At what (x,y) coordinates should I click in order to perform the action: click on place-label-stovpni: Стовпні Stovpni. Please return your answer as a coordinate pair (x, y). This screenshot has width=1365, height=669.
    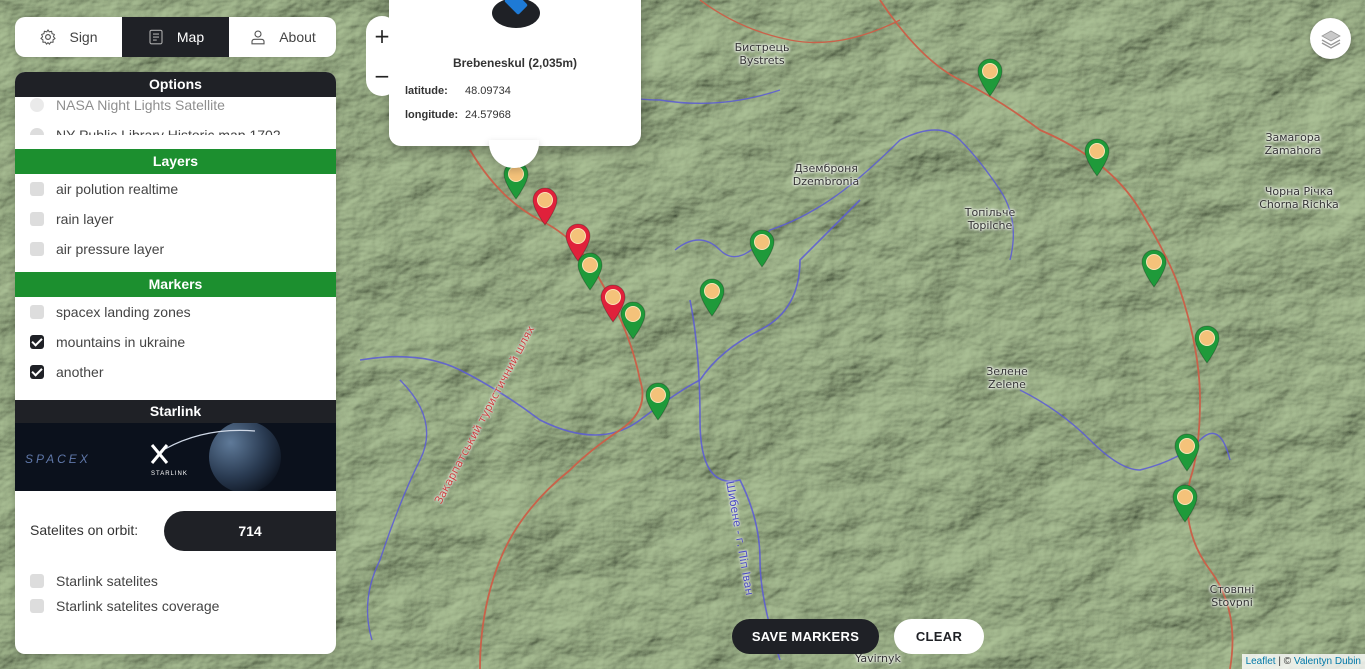
    Looking at the image, I should click on (1232, 596).